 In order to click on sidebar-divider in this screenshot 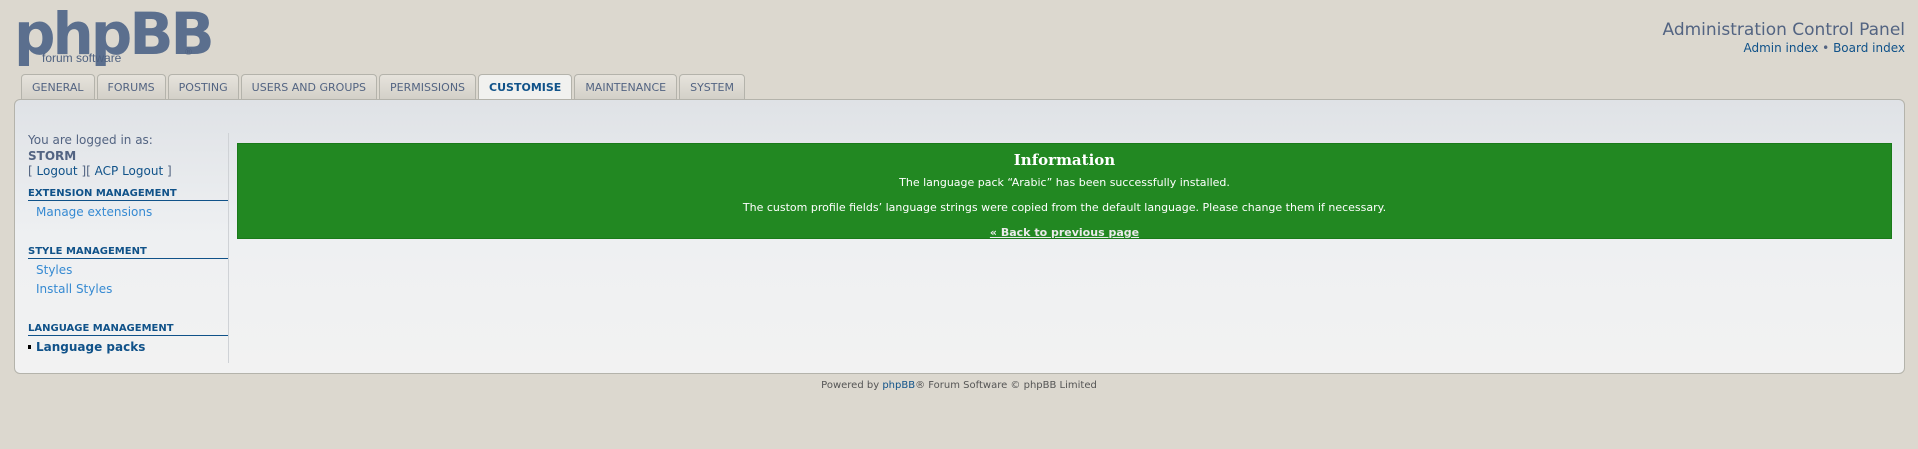, I will do `click(228, 248)`.